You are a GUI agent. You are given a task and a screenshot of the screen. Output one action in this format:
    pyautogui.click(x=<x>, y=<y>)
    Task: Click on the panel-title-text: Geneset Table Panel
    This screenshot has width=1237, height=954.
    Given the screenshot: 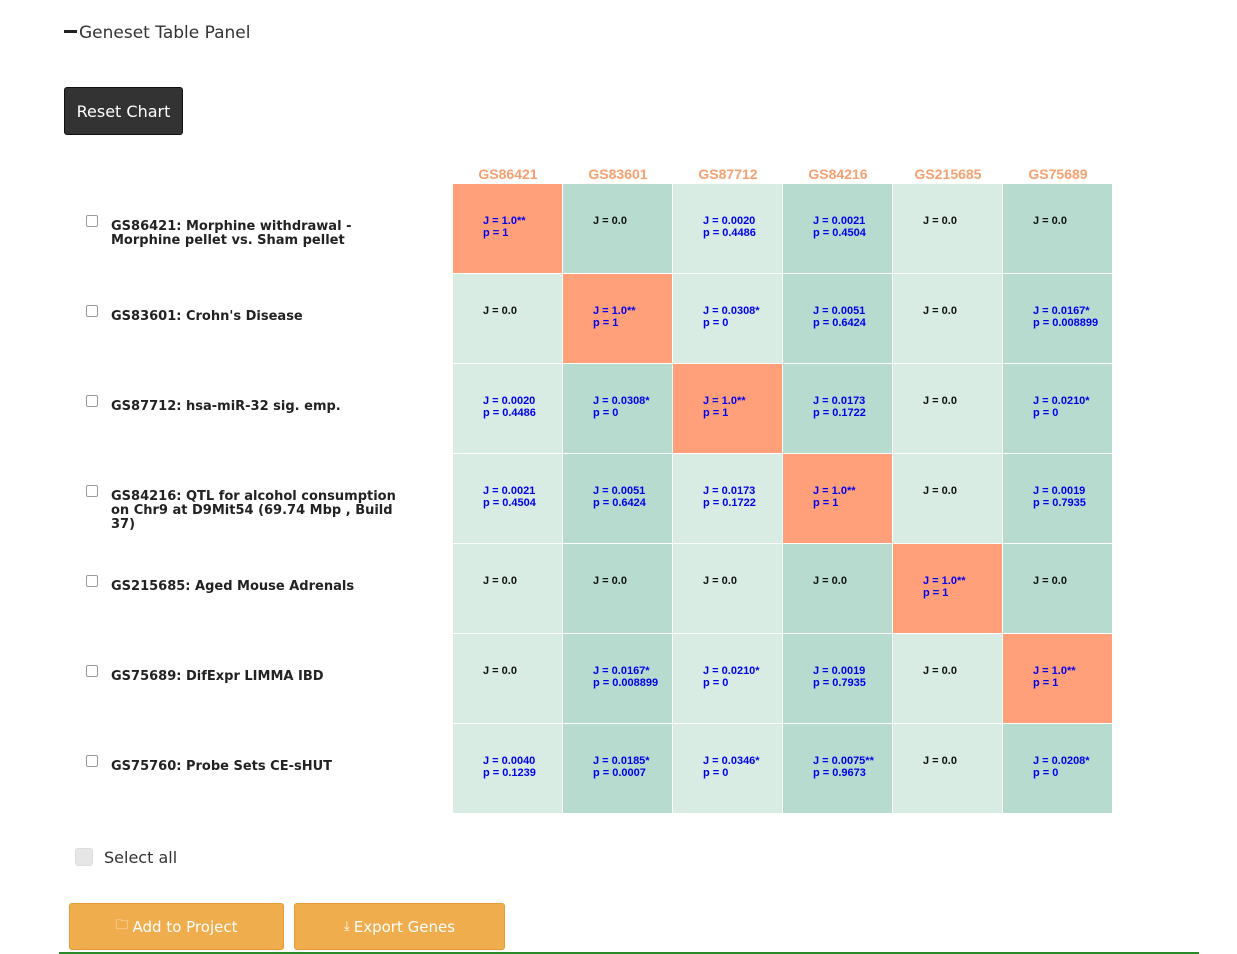 What is the action you would take?
    pyautogui.click(x=165, y=33)
    